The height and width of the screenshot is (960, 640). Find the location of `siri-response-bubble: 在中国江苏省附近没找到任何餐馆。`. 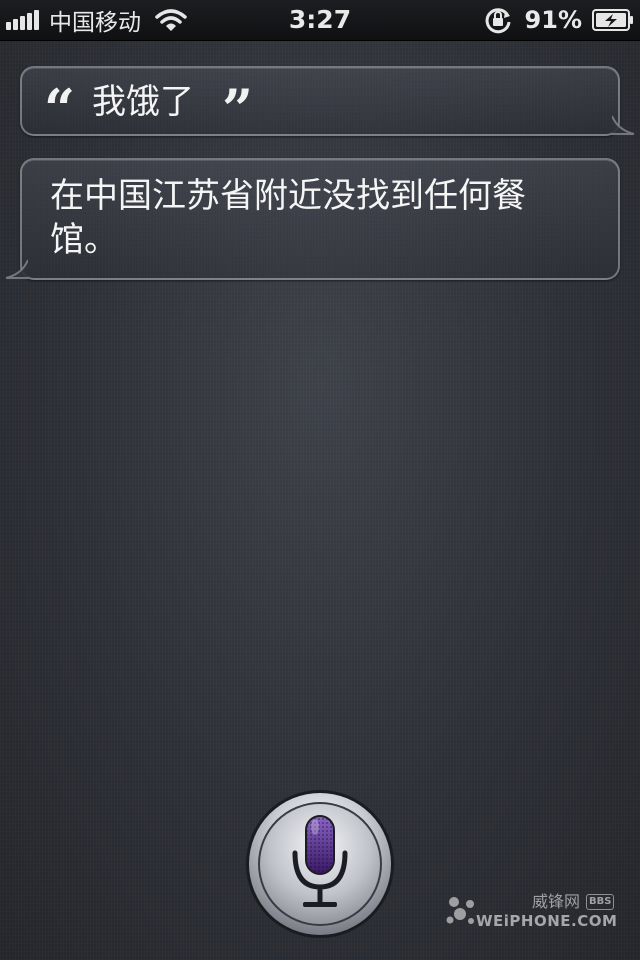

siri-response-bubble: 在中国江苏省附近没找到任何餐馆。 is located at coordinates (312, 219).